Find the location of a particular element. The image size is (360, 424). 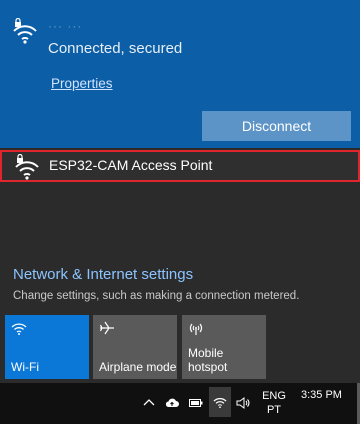

volume-icon is located at coordinates (243, 403).